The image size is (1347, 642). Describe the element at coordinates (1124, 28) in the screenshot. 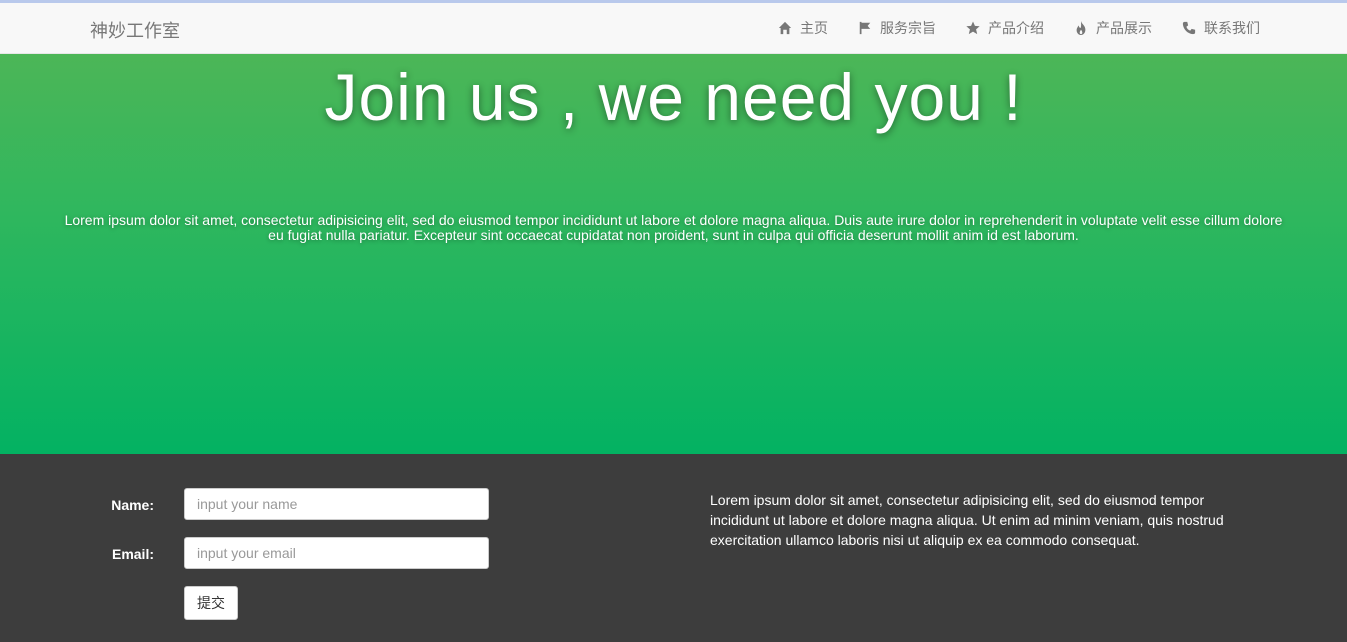

I see `nav-item-label: 产品展示` at that location.